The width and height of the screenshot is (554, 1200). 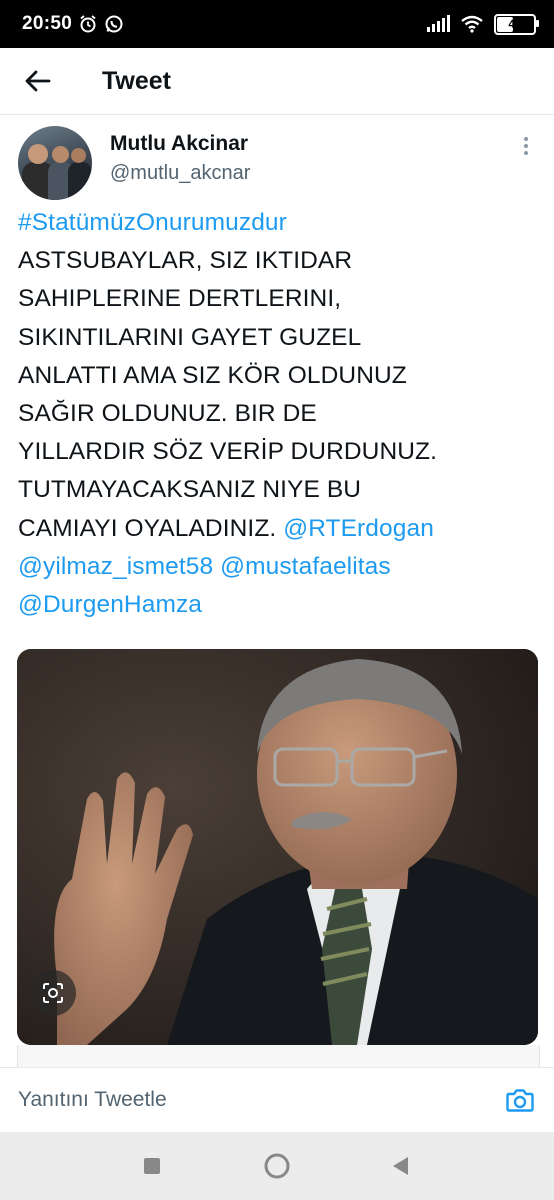 I want to click on more-vertical-icon, so click(x=526, y=139).